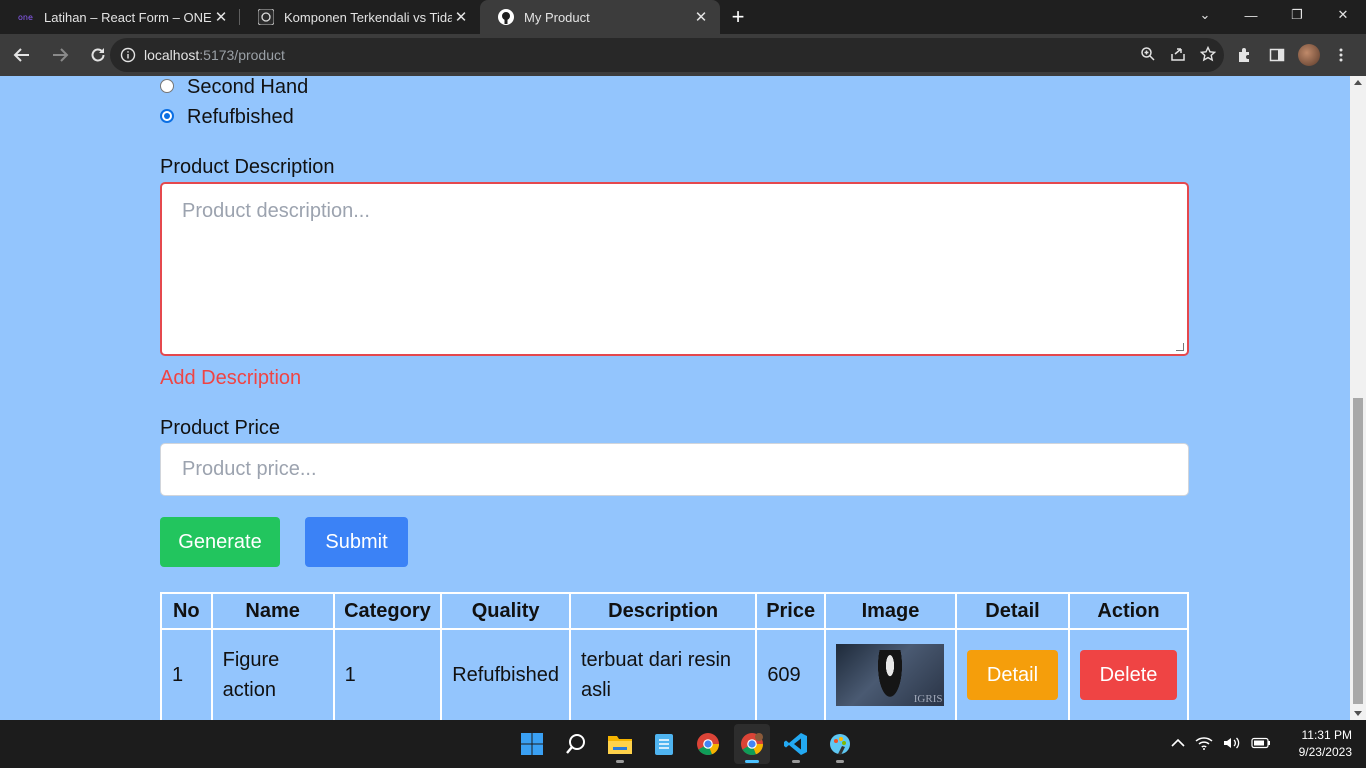 The height and width of the screenshot is (768, 1366). I want to click on tab-react-form: one Latihan – React Form – ONE by A ✕, so click(120, 17).